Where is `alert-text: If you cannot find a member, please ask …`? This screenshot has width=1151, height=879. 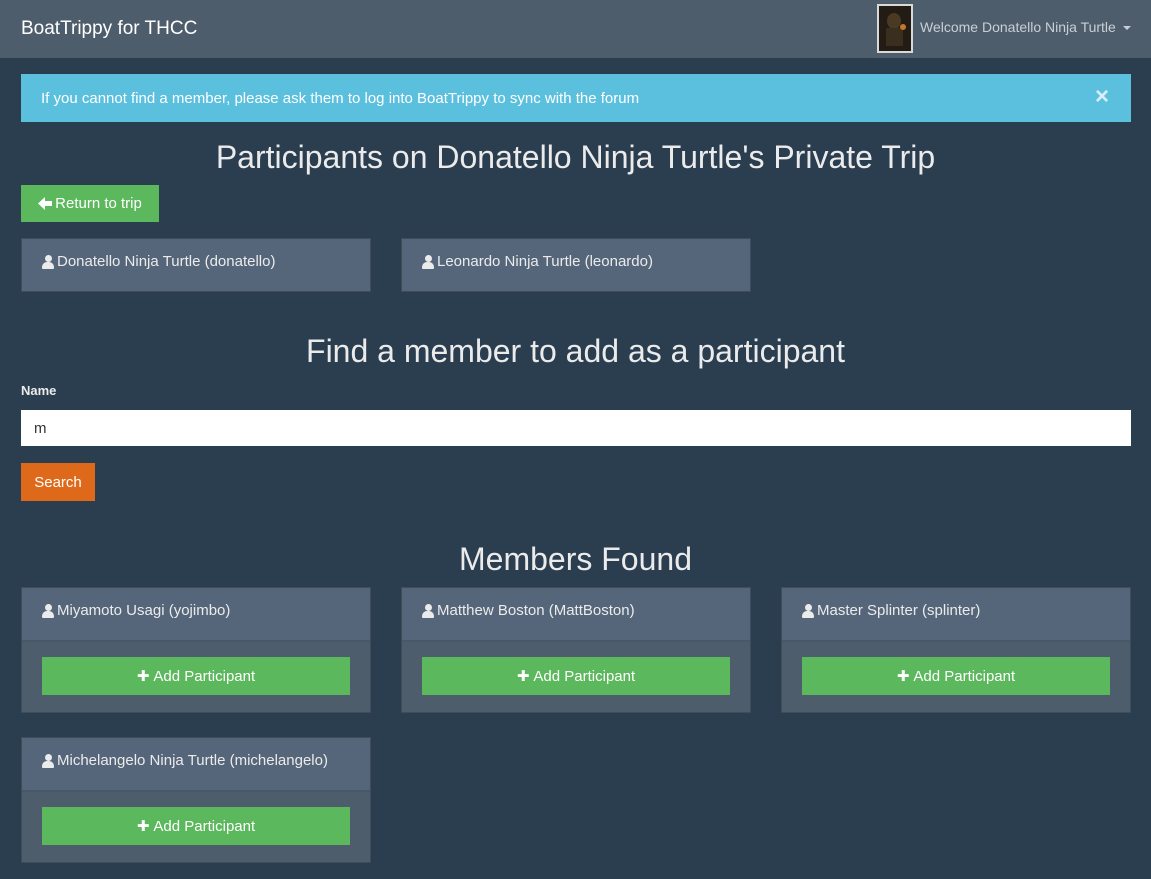 alert-text: If you cannot find a member, please ask … is located at coordinates (340, 98).